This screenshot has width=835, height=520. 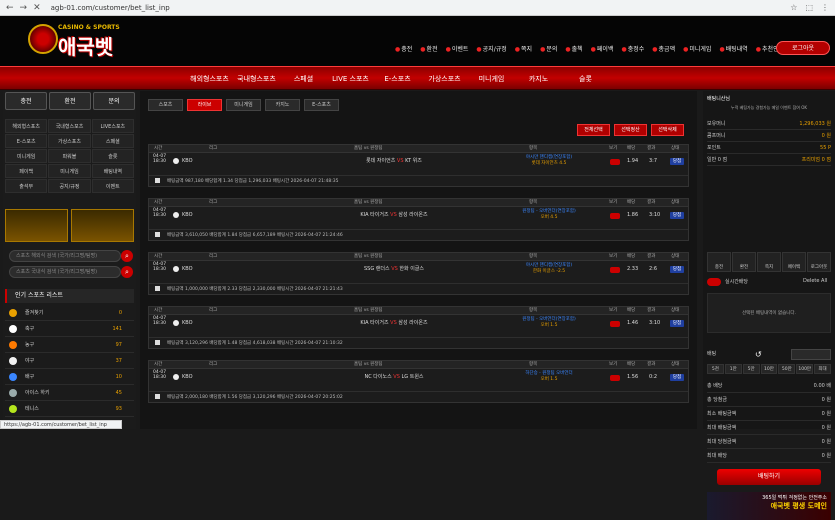 I want to click on amount-chip: 50만, so click(x=787, y=369).